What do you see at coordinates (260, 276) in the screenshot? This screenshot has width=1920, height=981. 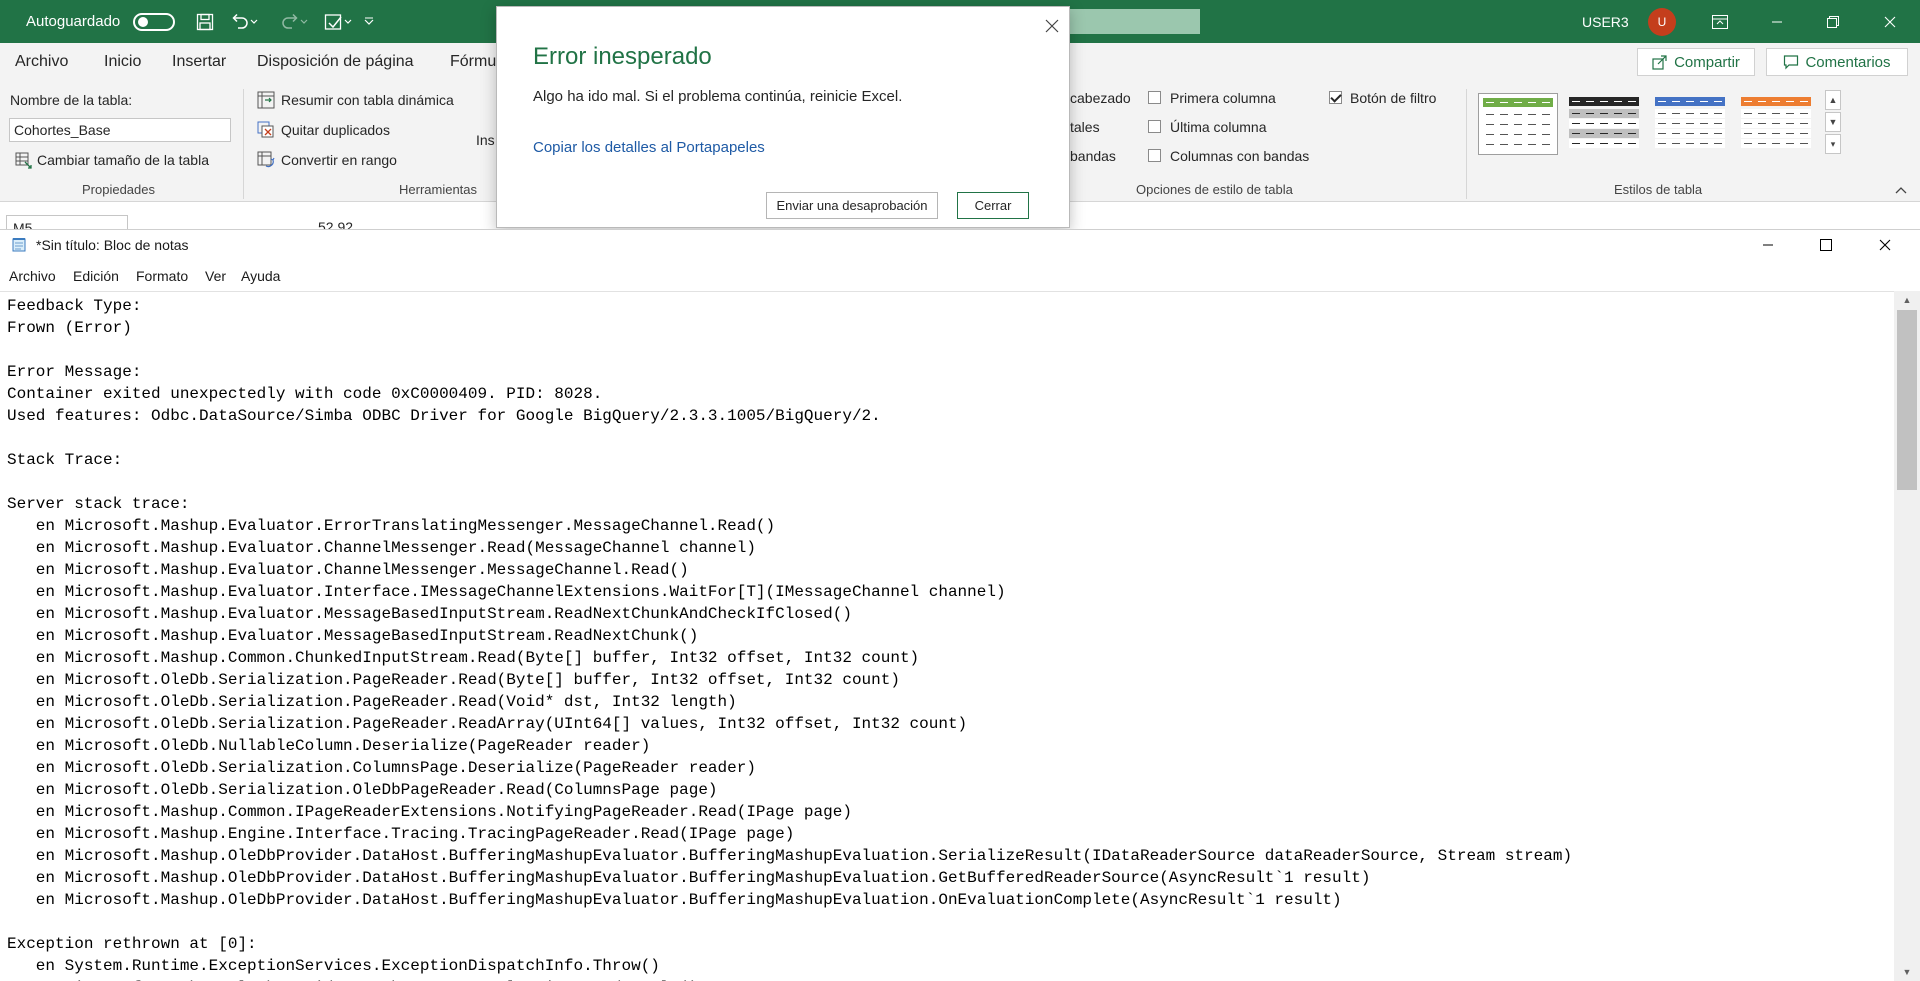 I see `menu-ayuda: Ayuda` at bounding box center [260, 276].